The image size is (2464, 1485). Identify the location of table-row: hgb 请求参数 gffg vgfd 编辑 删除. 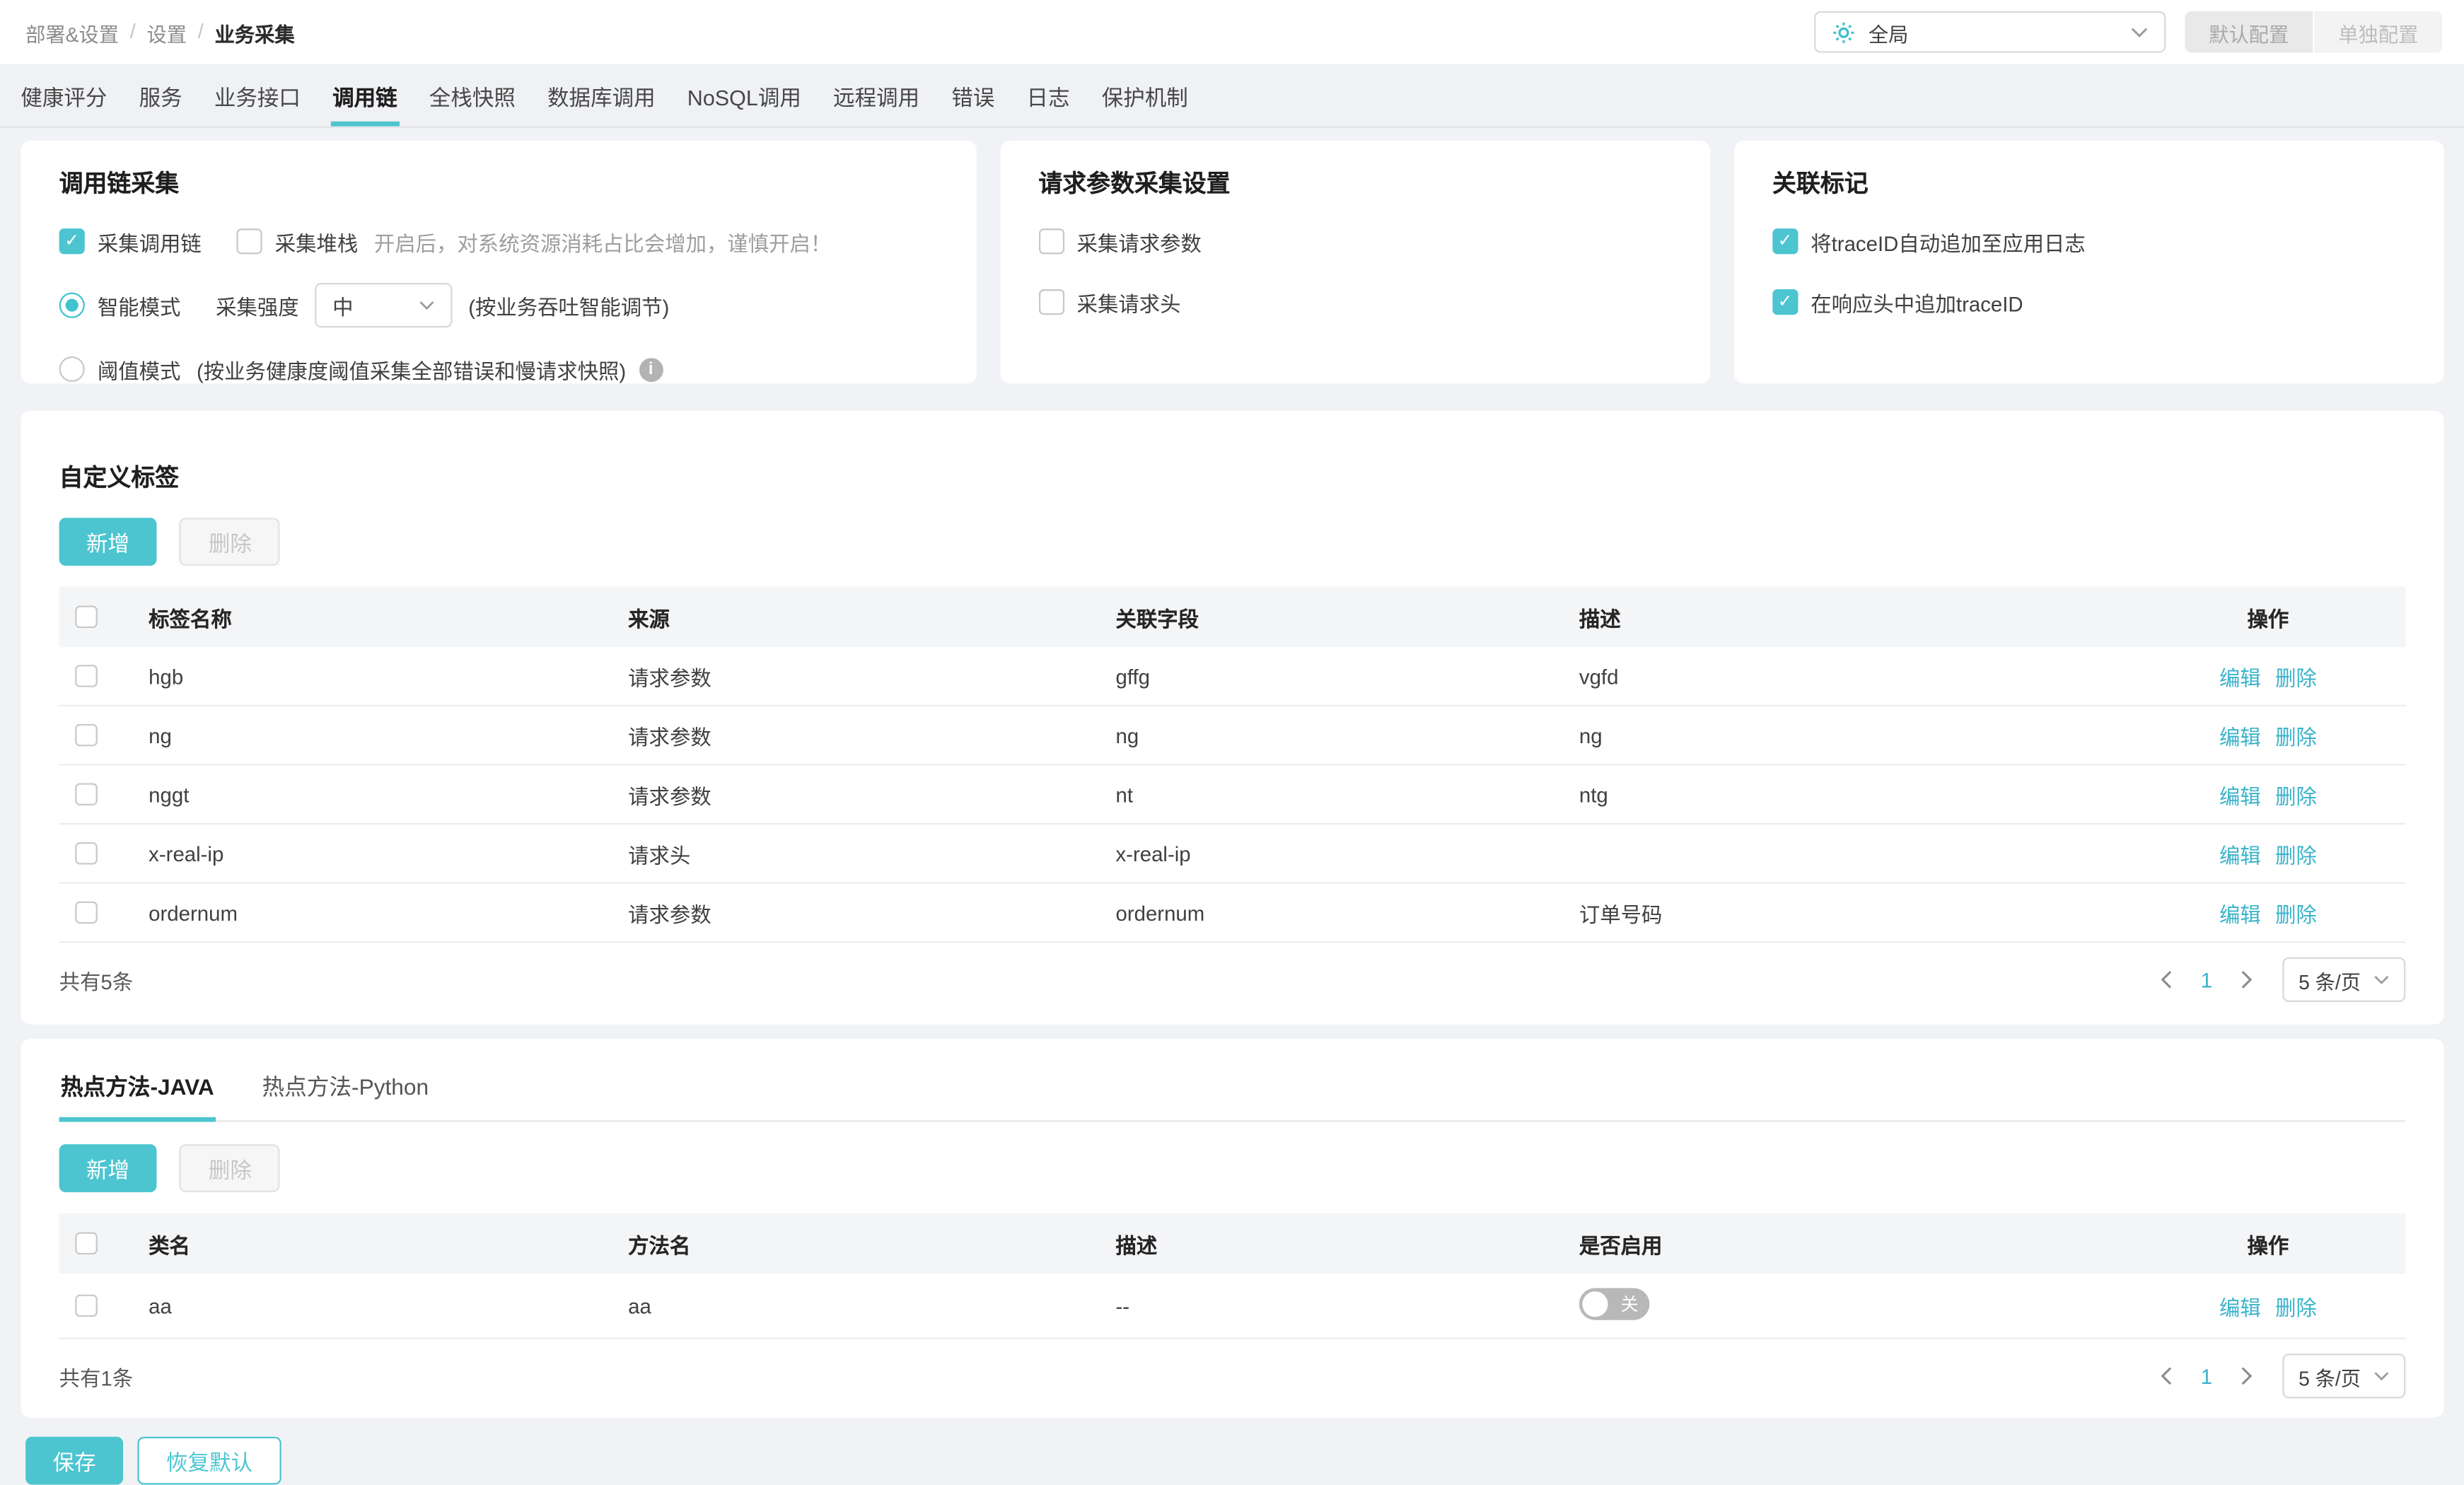
(1232, 676).